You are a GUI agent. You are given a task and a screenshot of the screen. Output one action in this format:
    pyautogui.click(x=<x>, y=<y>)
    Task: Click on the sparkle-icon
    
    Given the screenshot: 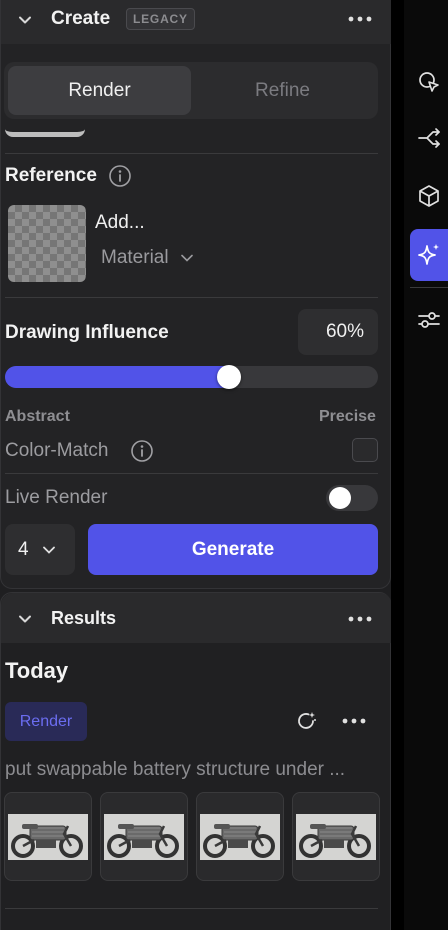 What is the action you would take?
    pyautogui.click(x=428, y=254)
    